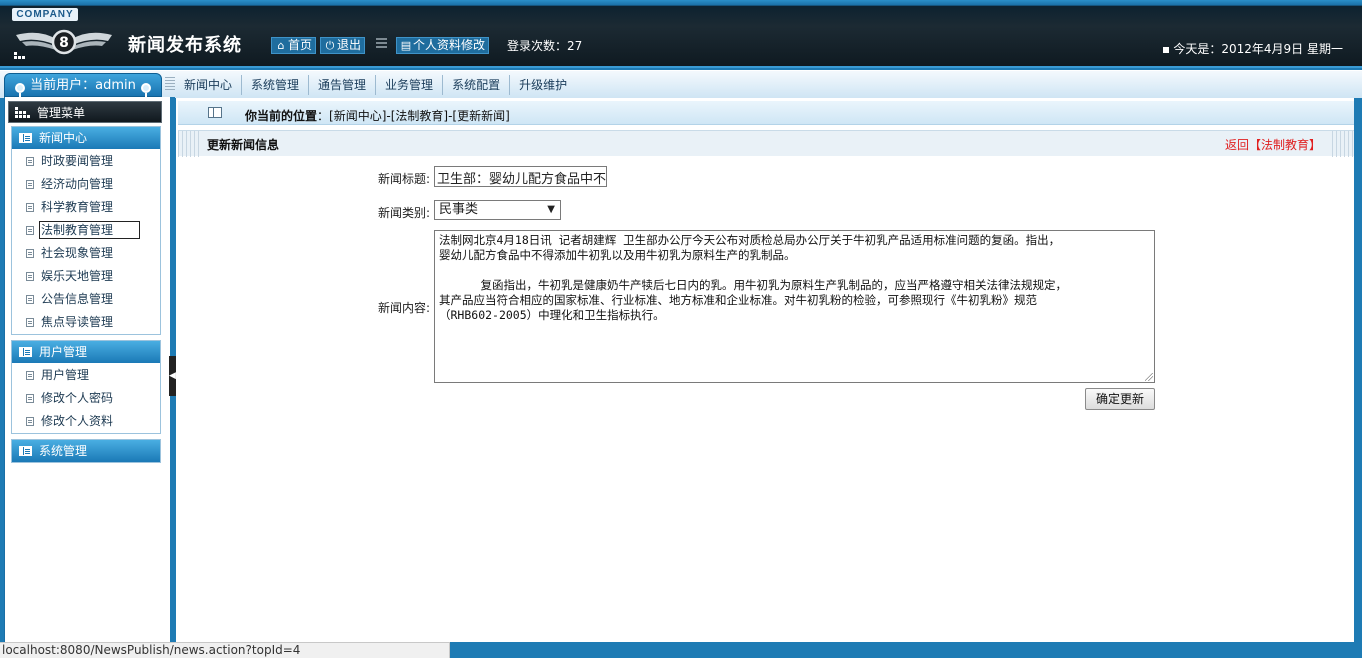 Image resolution: width=1362 pixels, height=658 pixels. What do you see at coordinates (243, 145) in the screenshot?
I see `form-title: 更新新闻信息` at bounding box center [243, 145].